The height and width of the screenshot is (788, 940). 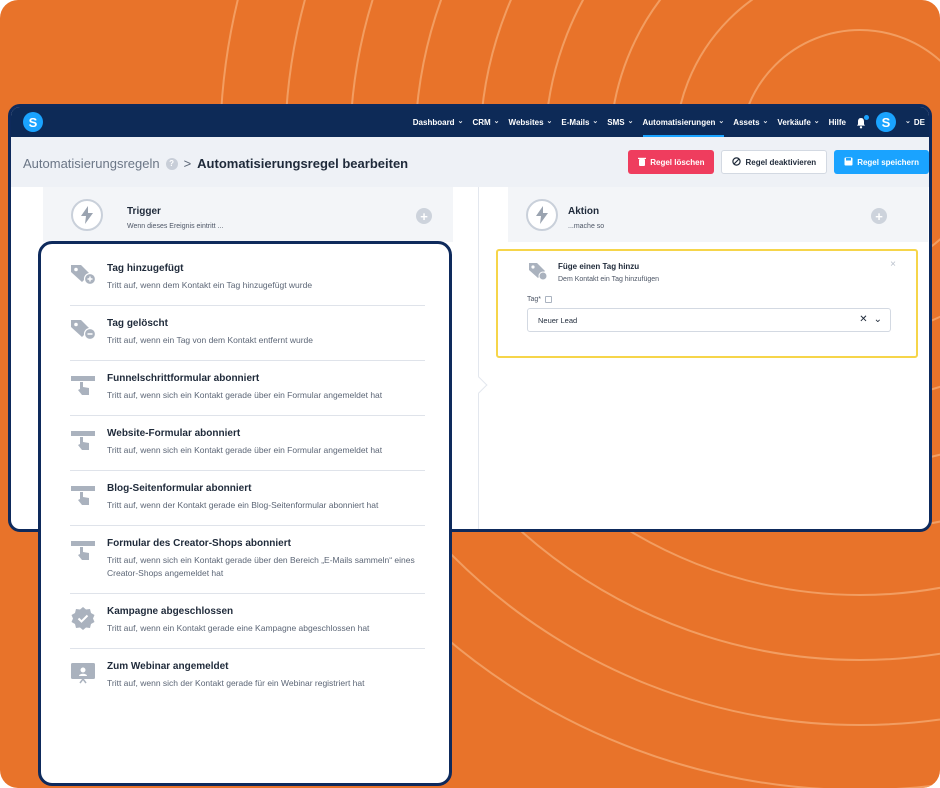 I want to click on badge-check-icon, so click(x=84, y=618).